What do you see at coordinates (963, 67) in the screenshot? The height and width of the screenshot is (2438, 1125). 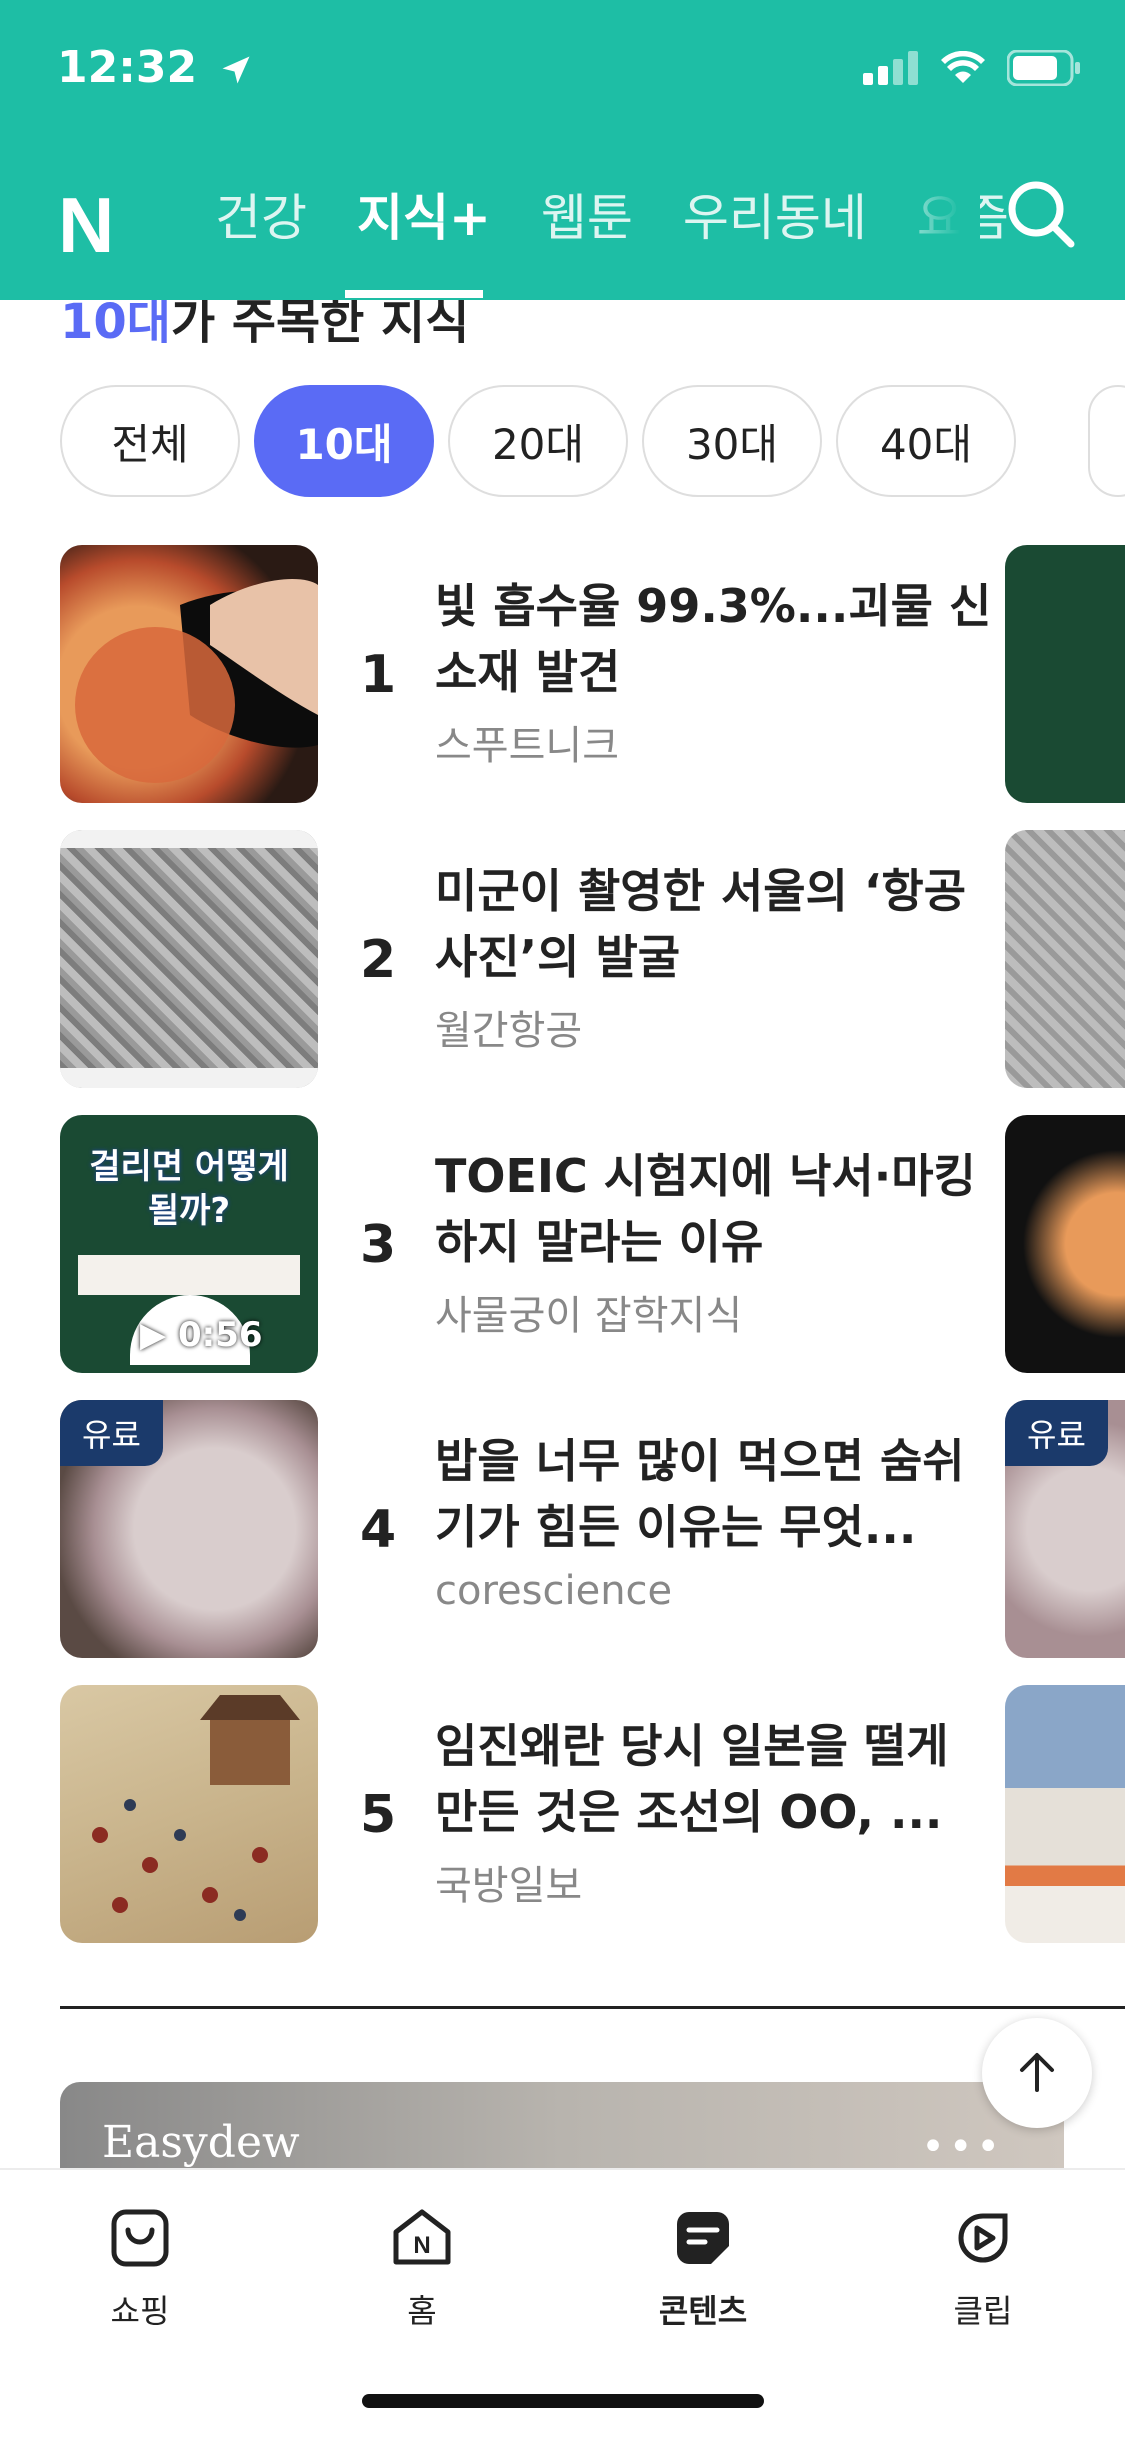 I see `wifi-icon` at bounding box center [963, 67].